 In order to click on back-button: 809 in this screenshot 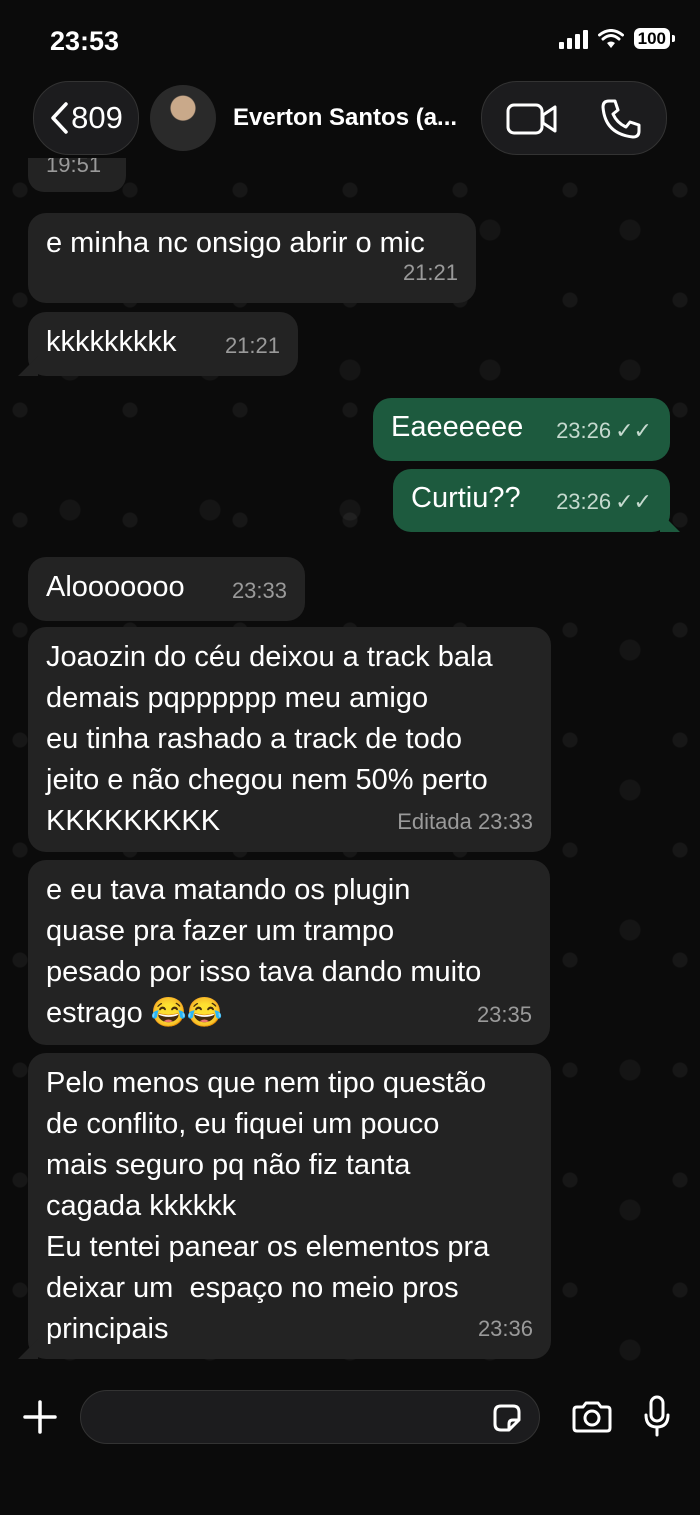, I will do `click(86, 118)`.